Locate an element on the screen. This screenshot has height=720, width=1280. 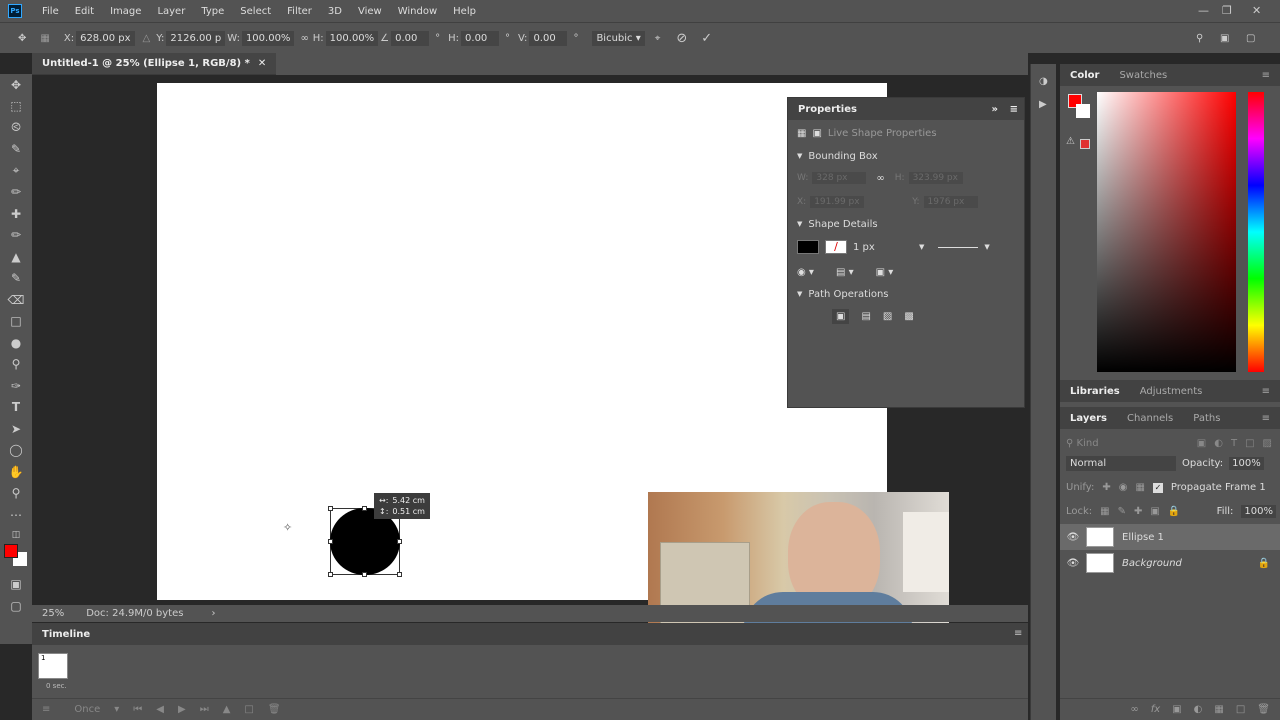
opacity-input: 100% is located at coordinates (1246, 463).